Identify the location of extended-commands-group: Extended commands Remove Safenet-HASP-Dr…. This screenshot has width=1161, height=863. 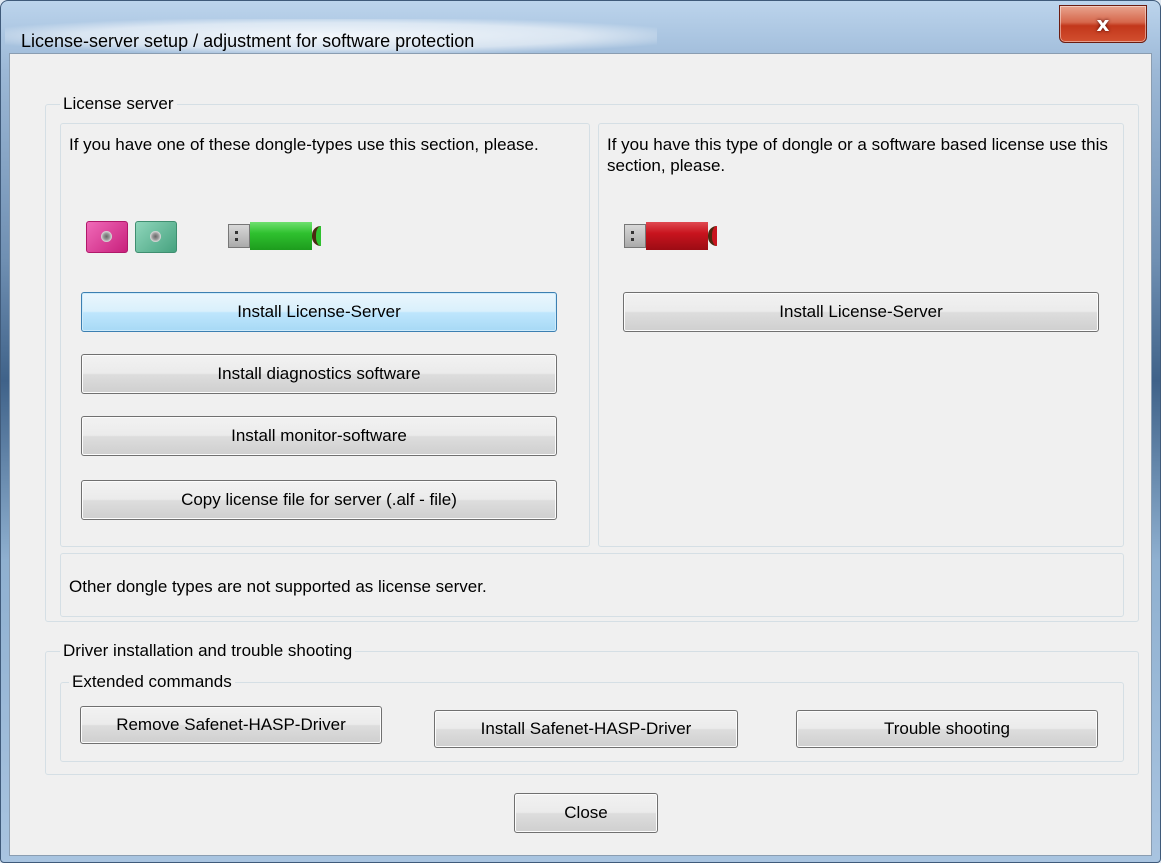
(592, 717).